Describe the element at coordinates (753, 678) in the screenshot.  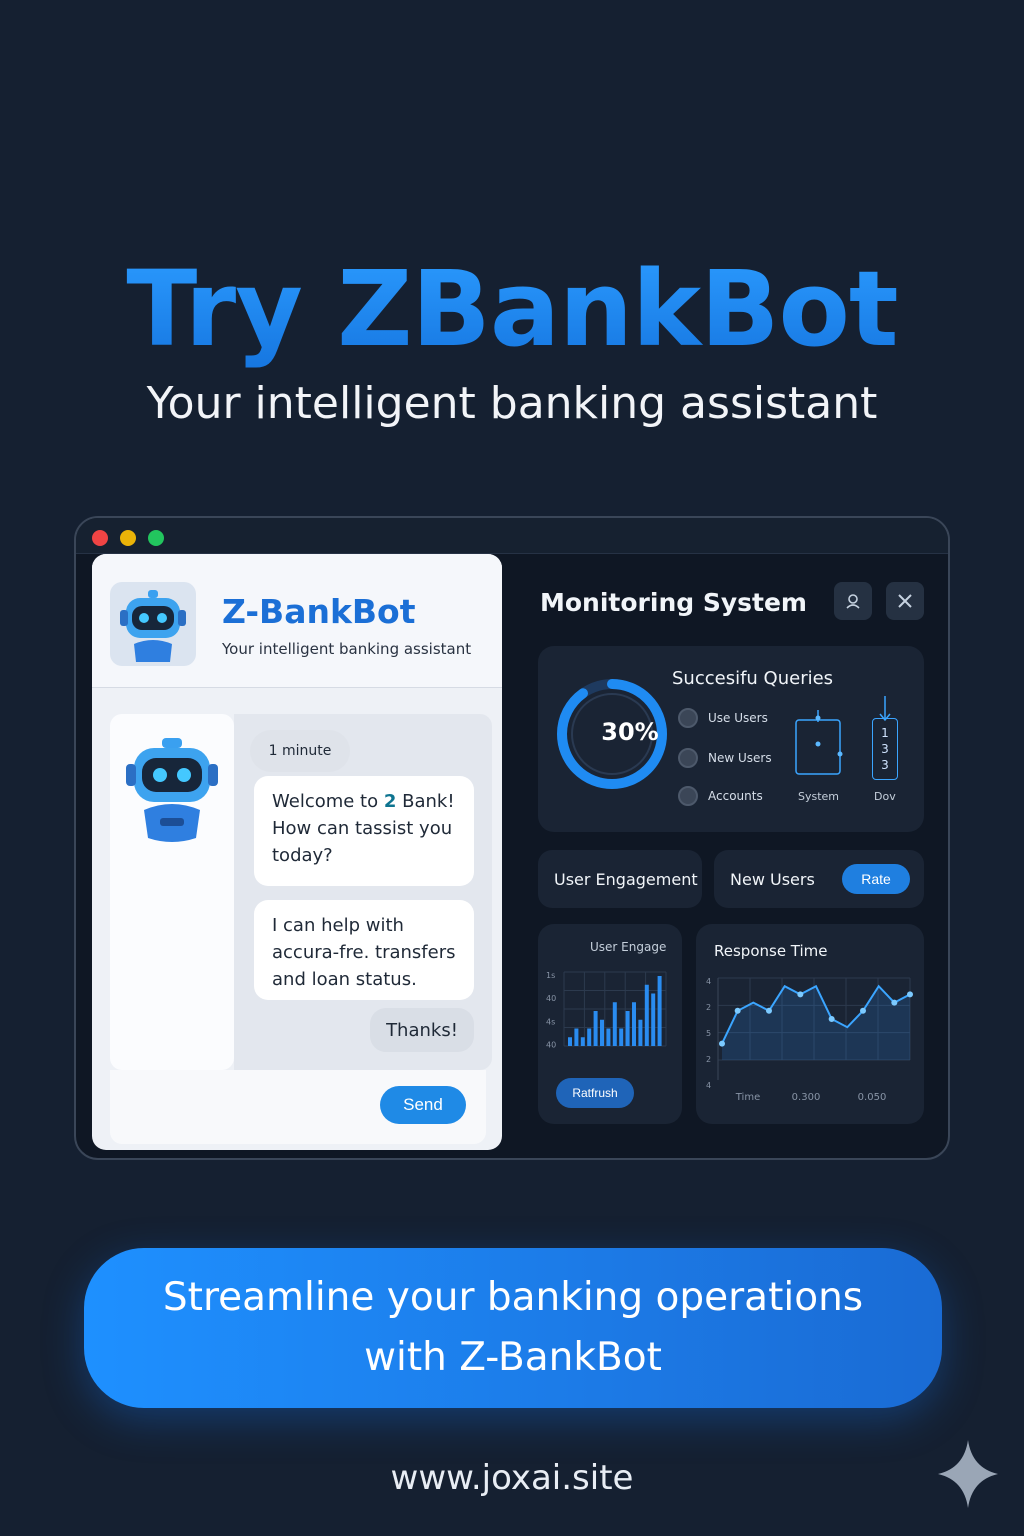
I see `queries-title: Succesifu Queries` at that location.